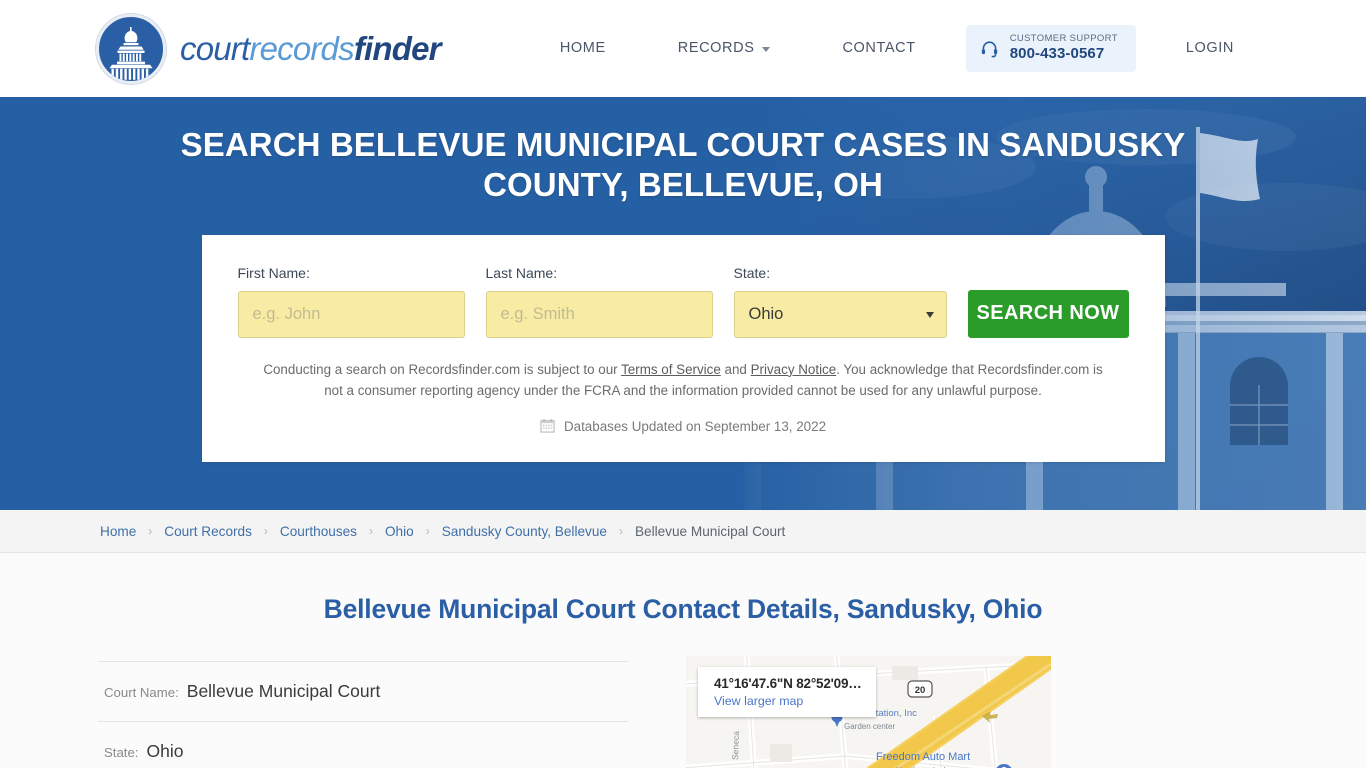 This screenshot has height=768, width=1366. What do you see at coordinates (735, 745) in the screenshot?
I see `map-street-seneca: Seneca` at bounding box center [735, 745].